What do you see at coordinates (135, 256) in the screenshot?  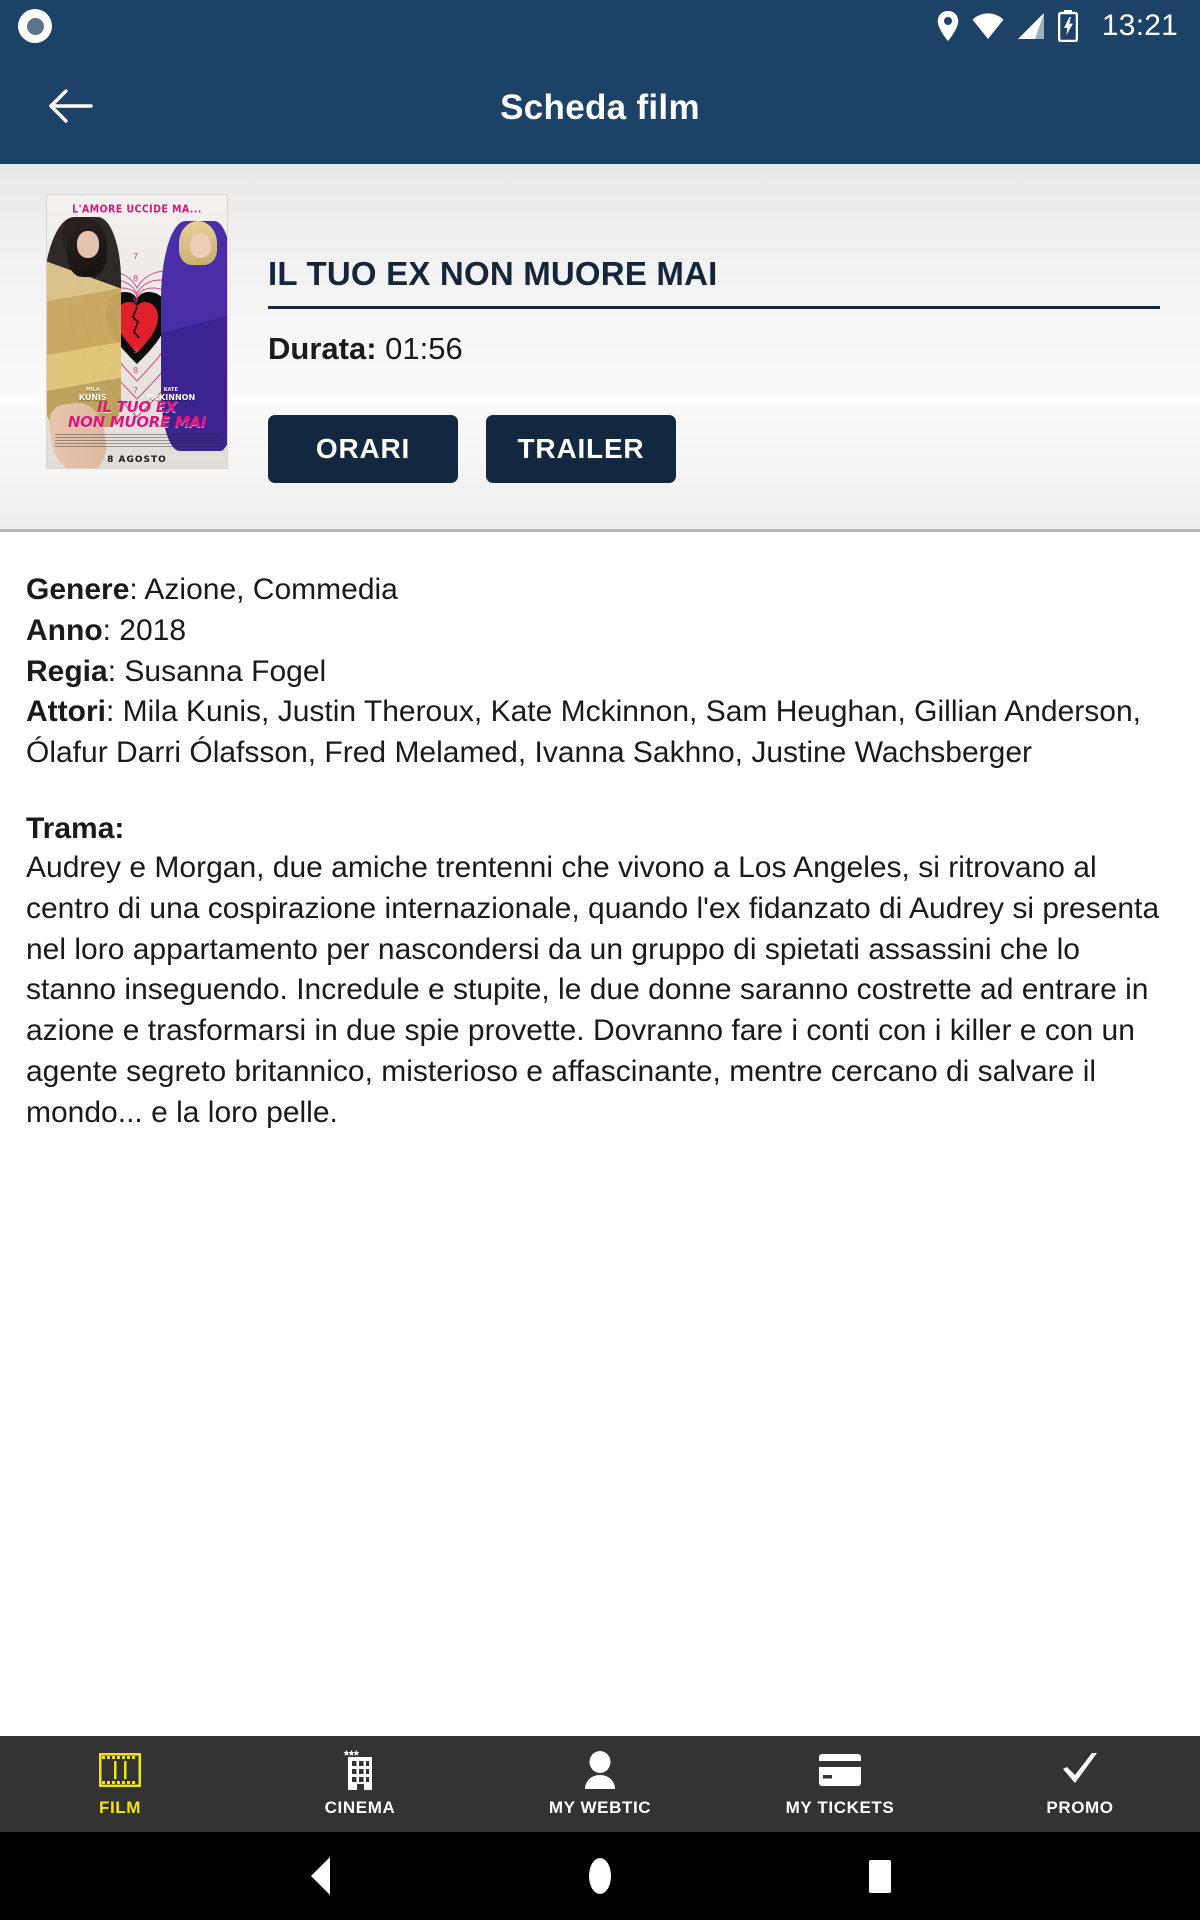 I see `svg-text: 7` at bounding box center [135, 256].